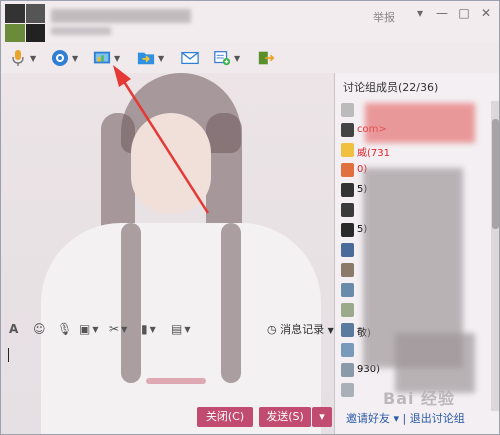 This screenshot has height=435, width=500. I want to click on member-scrollbar, so click(495, 256).